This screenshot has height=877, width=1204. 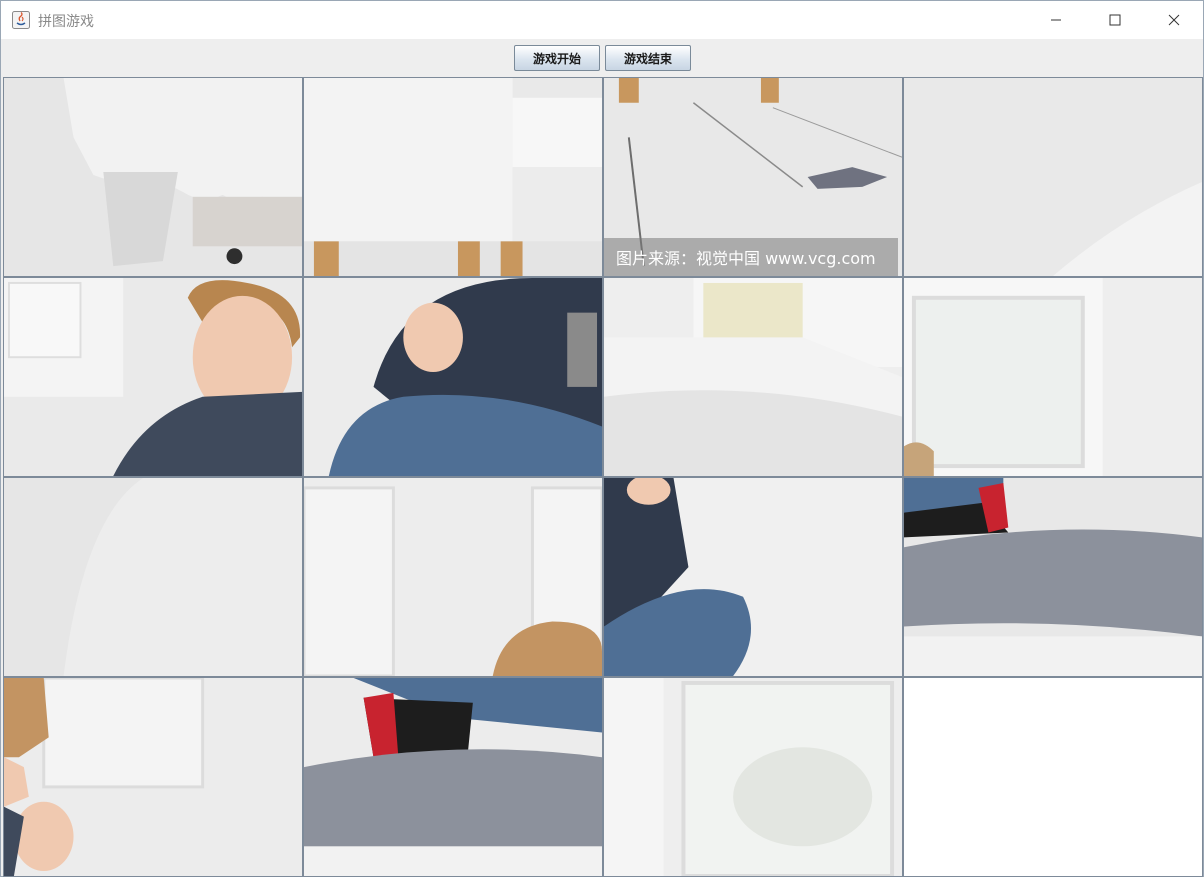 I want to click on tile-image-sofa-legs, so click(x=453, y=177).